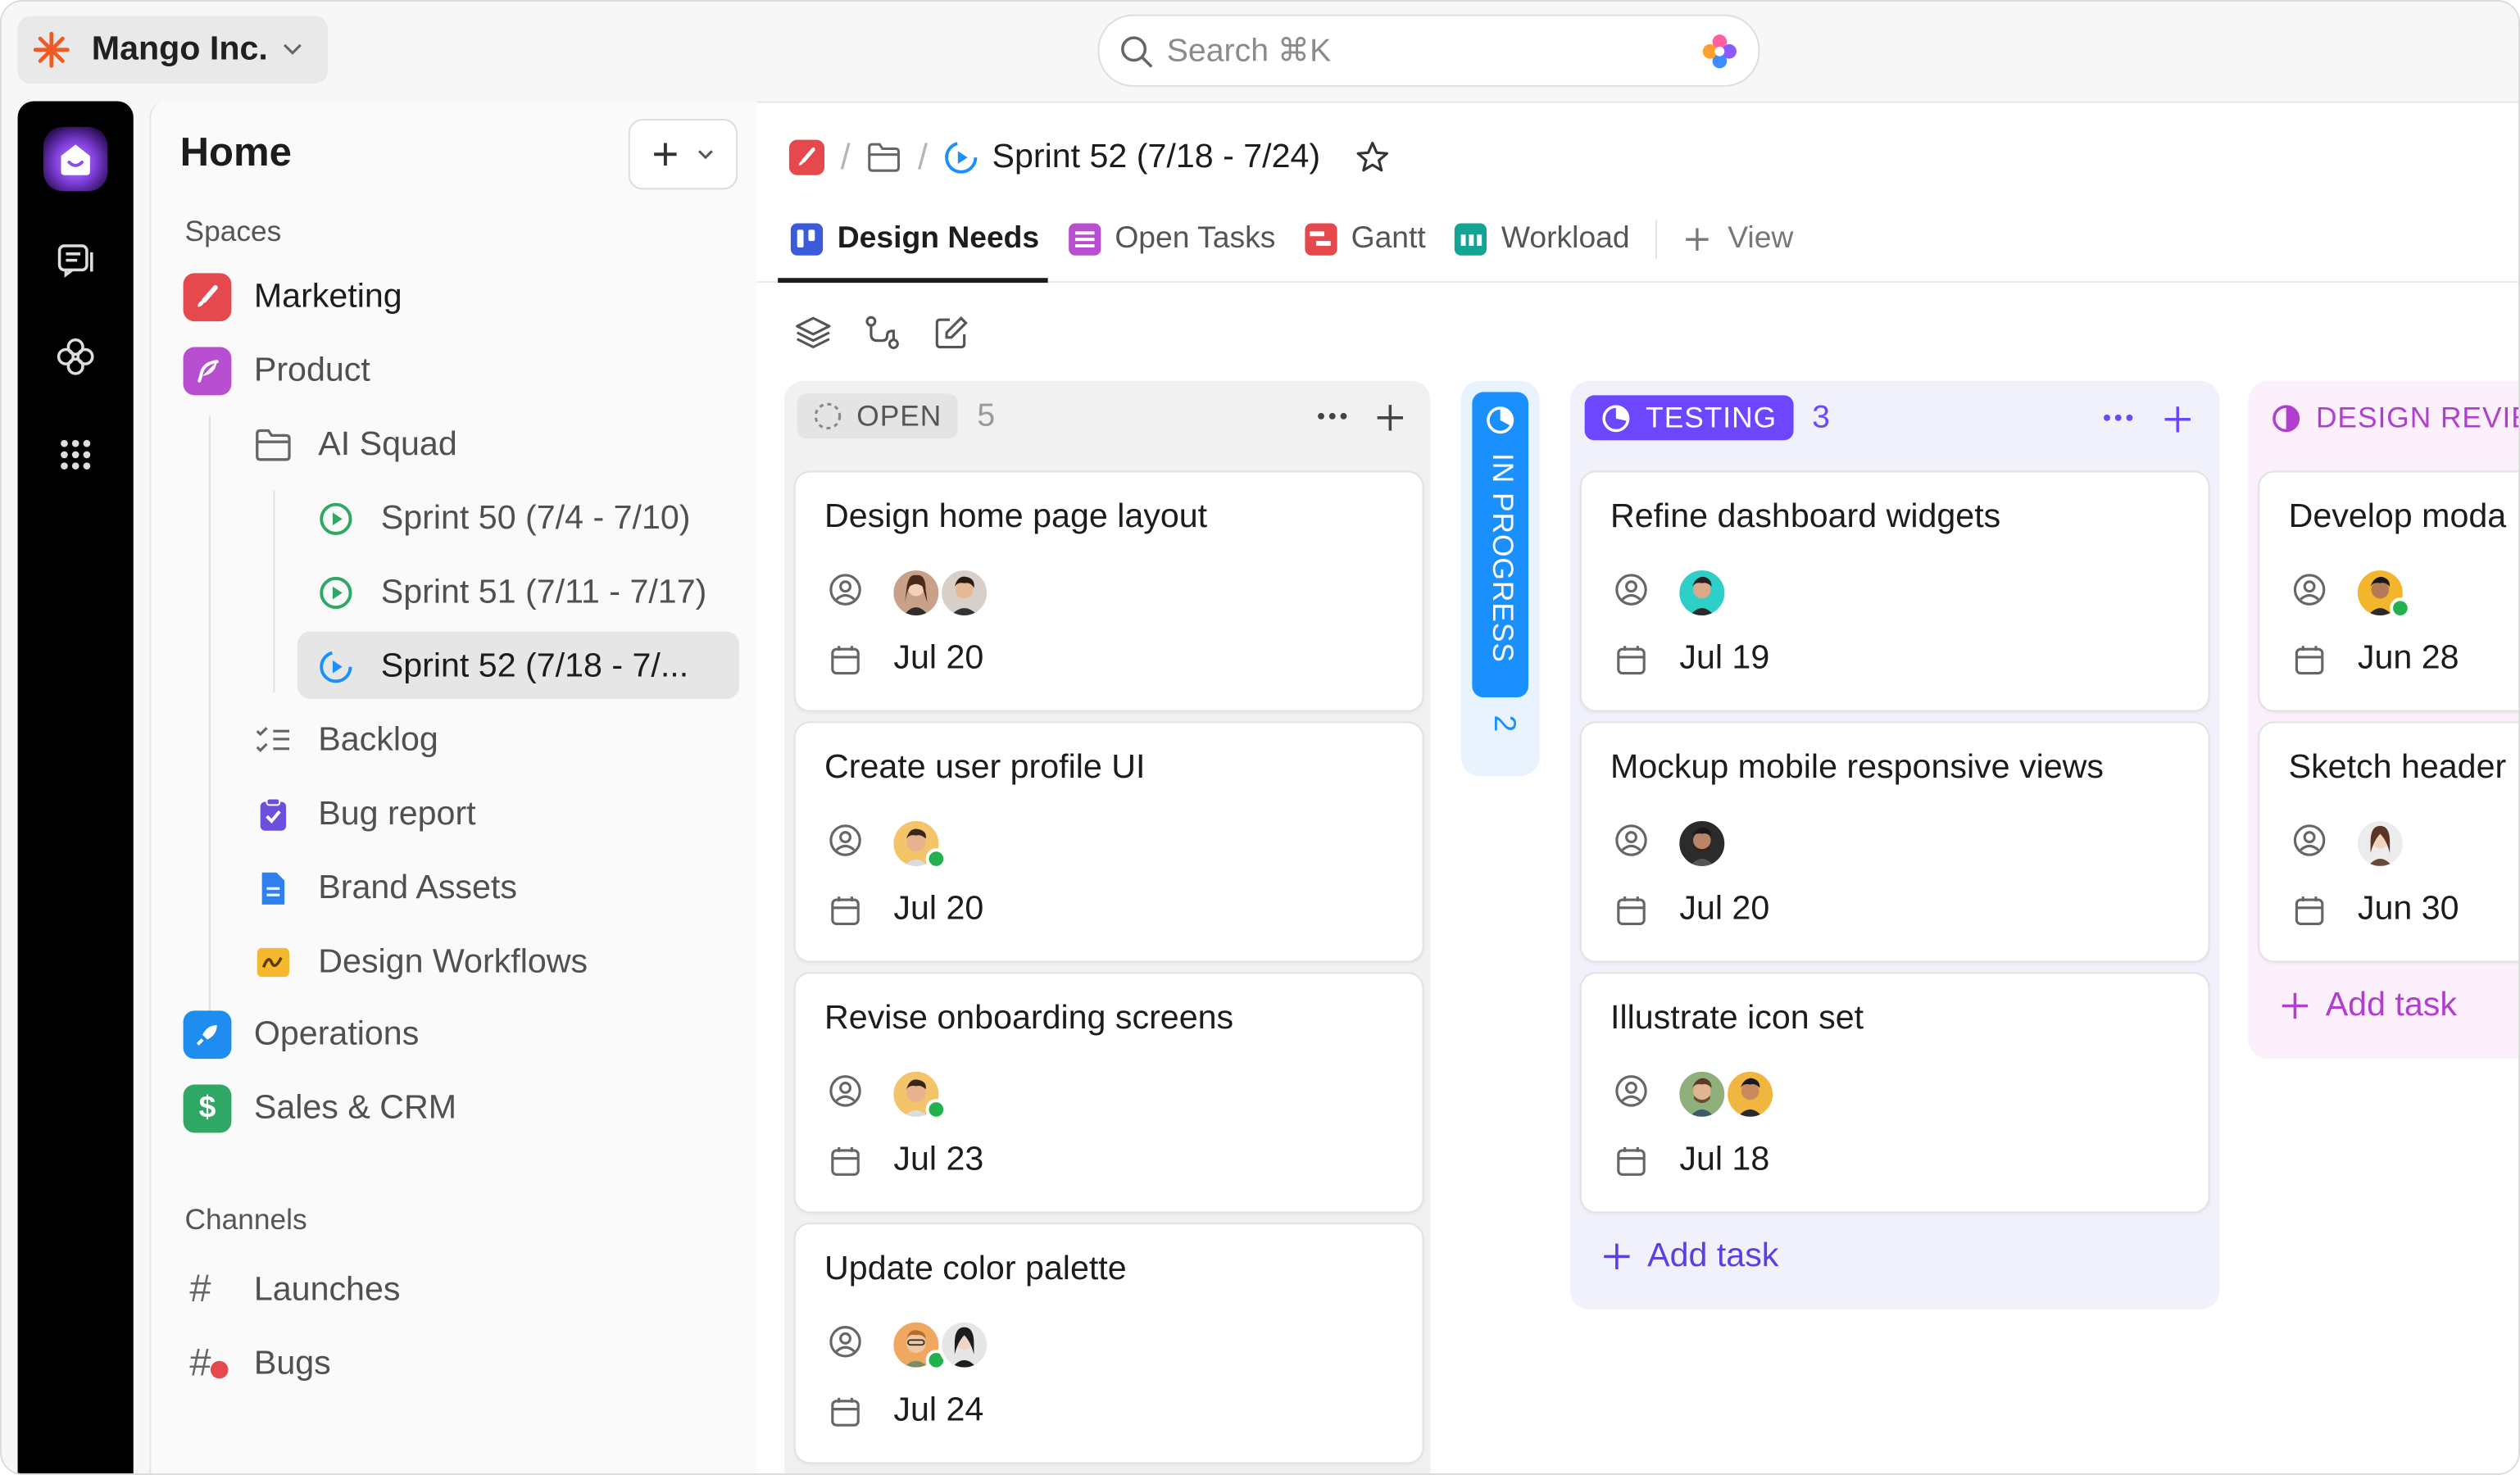  I want to click on task-card: Develop moda Jun 28, so click(2388, 591).